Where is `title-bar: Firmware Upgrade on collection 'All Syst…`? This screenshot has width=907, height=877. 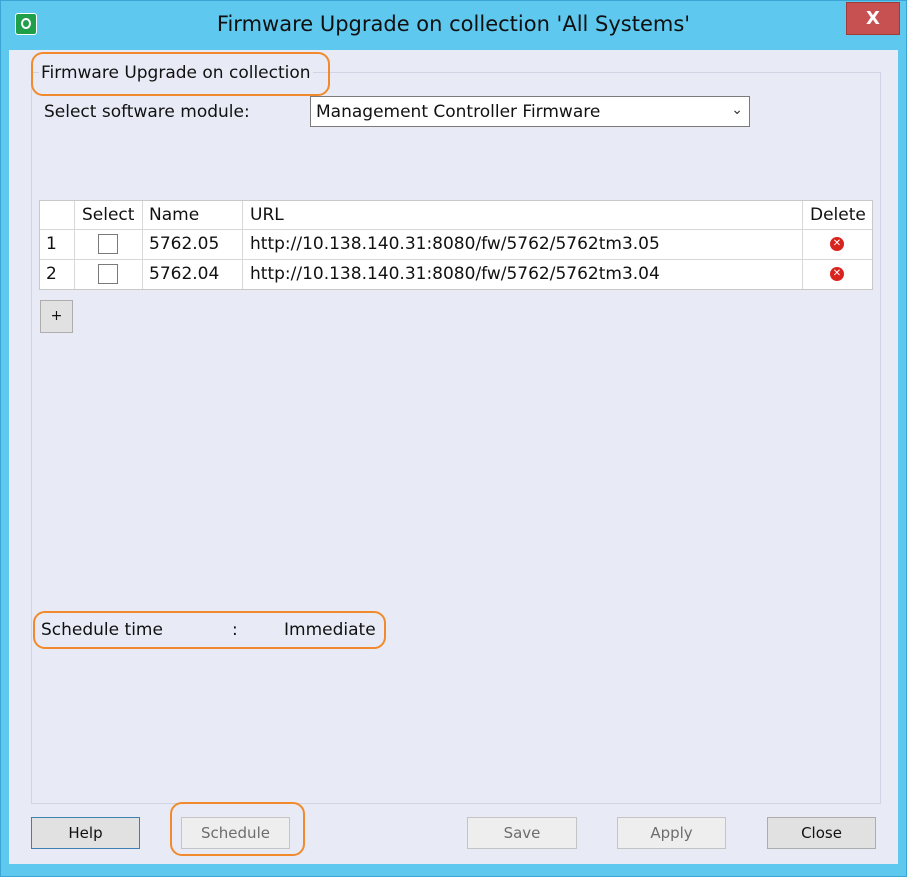
title-bar: Firmware Upgrade on collection 'All Syst… is located at coordinates (453, 25).